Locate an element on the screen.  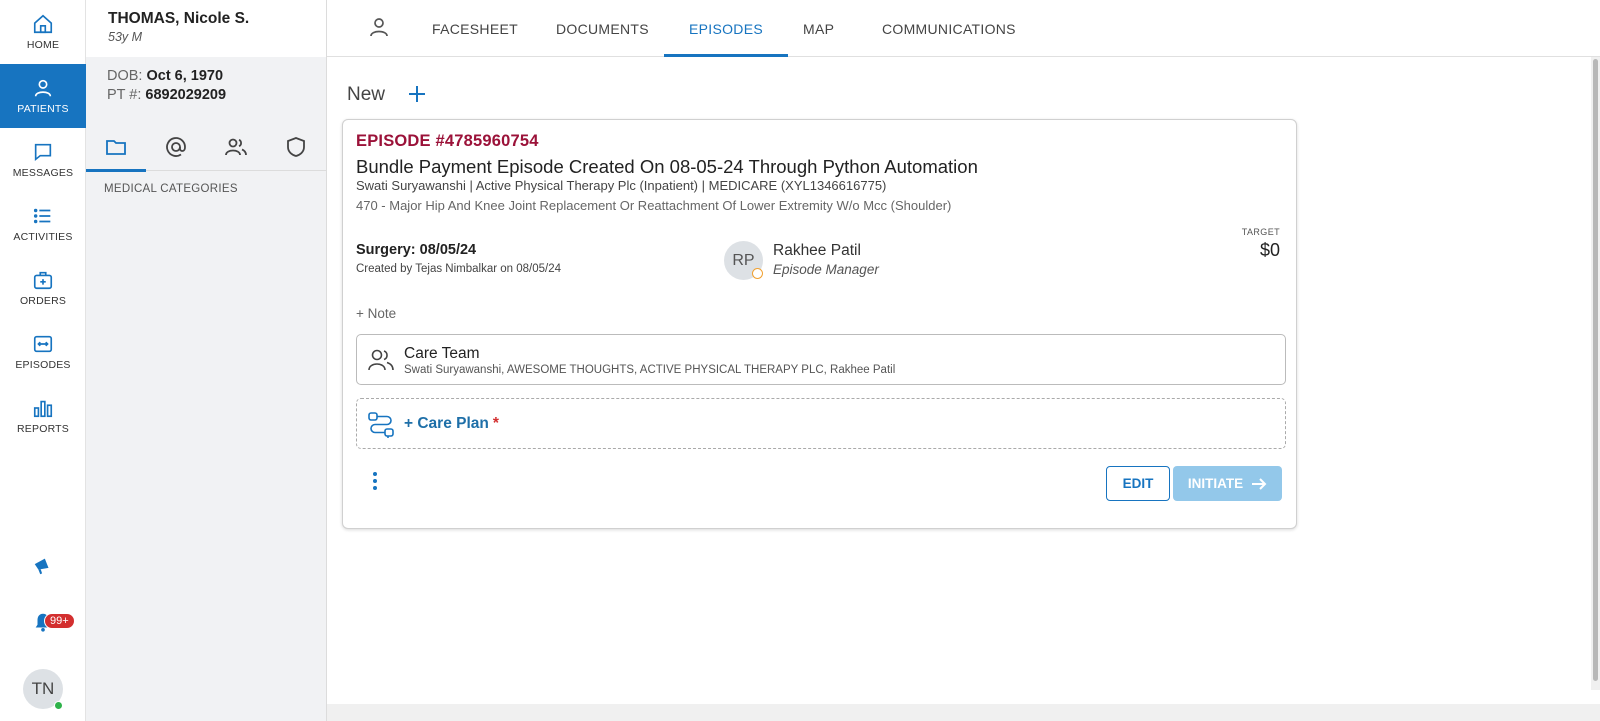
arrow-right-icon is located at coordinates (1259, 483).